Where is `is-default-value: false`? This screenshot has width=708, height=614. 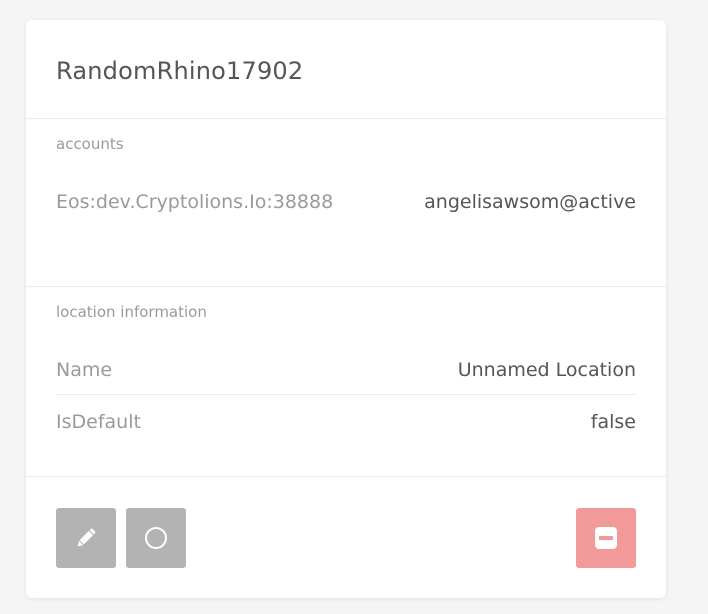 is-default-value: false is located at coordinates (613, 422).